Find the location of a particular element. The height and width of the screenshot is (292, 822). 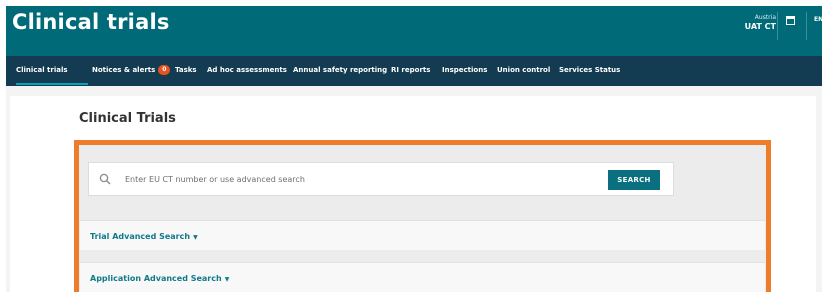

nav-item-label: Annual safety reporting is located at coordinates (340, 70).